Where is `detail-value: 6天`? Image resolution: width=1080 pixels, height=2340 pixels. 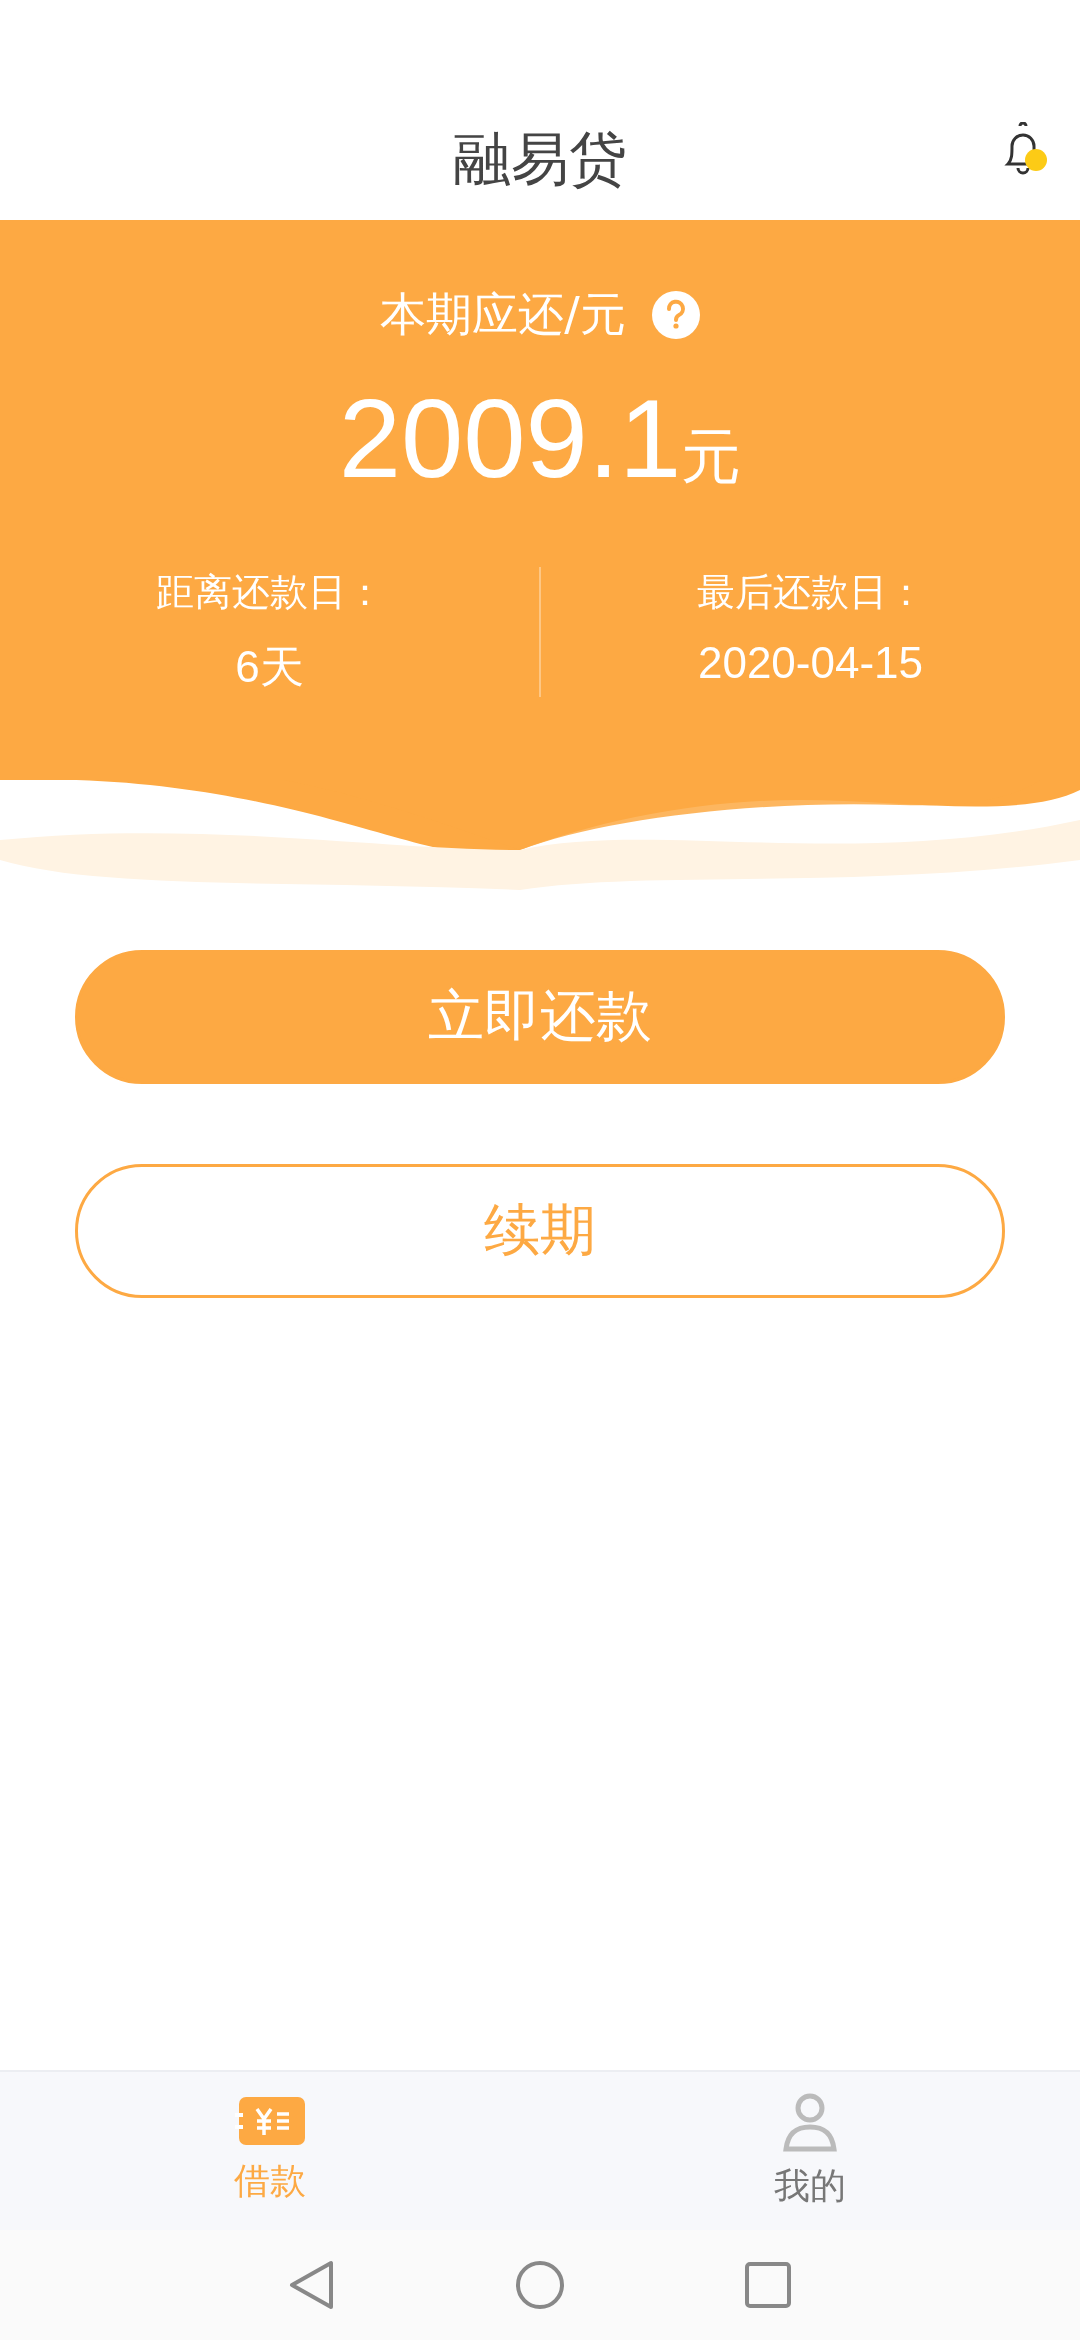
detail-value: 6天 is located at coordinates (269, 667).